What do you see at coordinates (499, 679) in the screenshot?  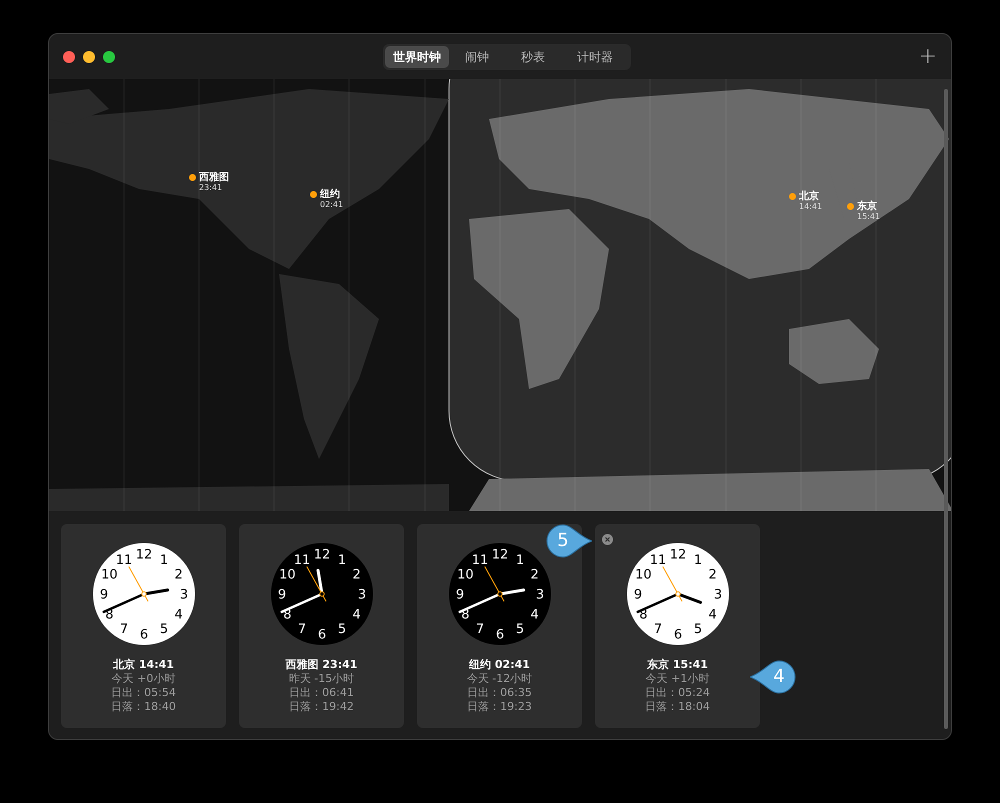 I see `day-offset: 今天 -12小时` at bounding box center [499, 679].